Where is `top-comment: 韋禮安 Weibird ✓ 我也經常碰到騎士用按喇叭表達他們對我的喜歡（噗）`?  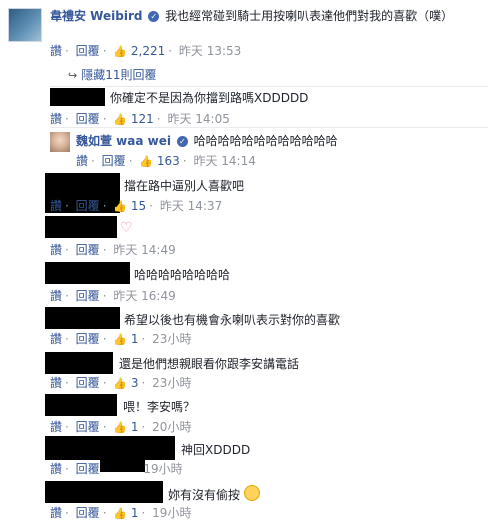 top-comment: 韋禮安 Weibird ✓ 我也經常碰到騎士用按喇叭表達他們對我的喜歡（噗） is located at coordinates (260, 16).